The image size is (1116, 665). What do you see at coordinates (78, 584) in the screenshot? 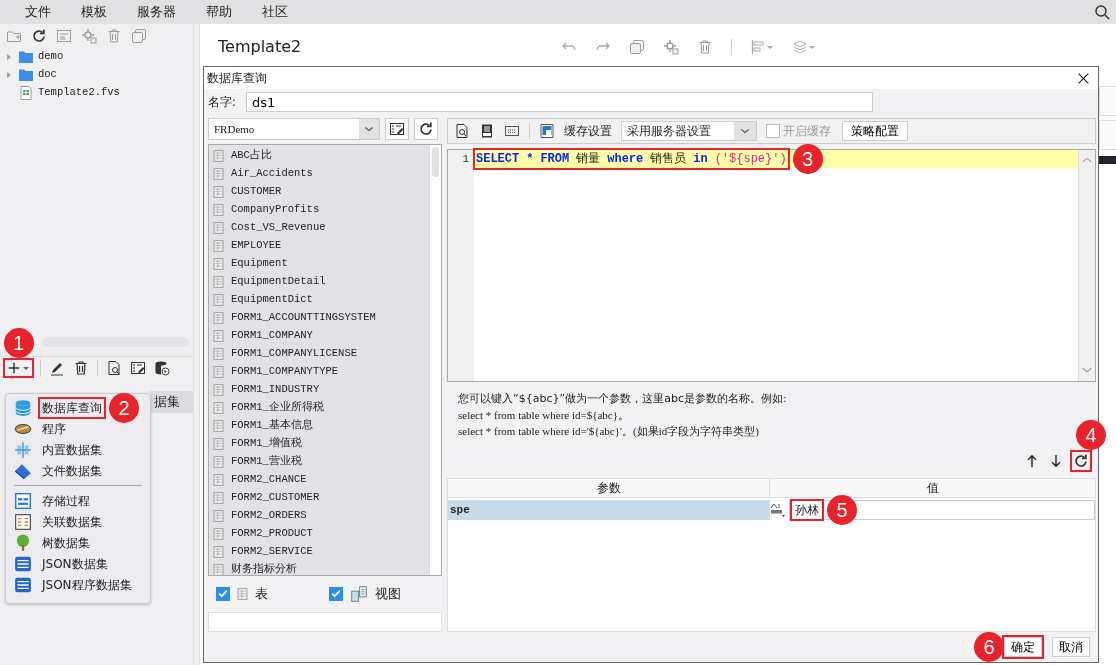
I see `menu-item: JSON程序数据集` at bounding box center [78, 584].